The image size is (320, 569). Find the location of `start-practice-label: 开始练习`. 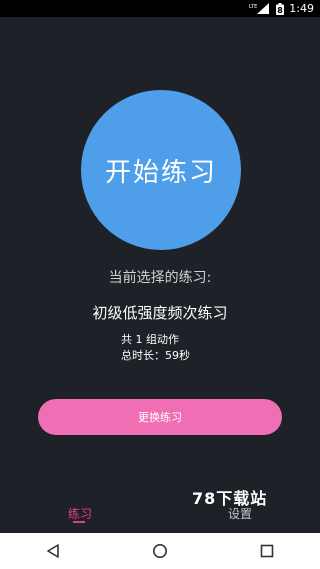

start-practice-label: 开始练习 is located at coordinates (160, 172).